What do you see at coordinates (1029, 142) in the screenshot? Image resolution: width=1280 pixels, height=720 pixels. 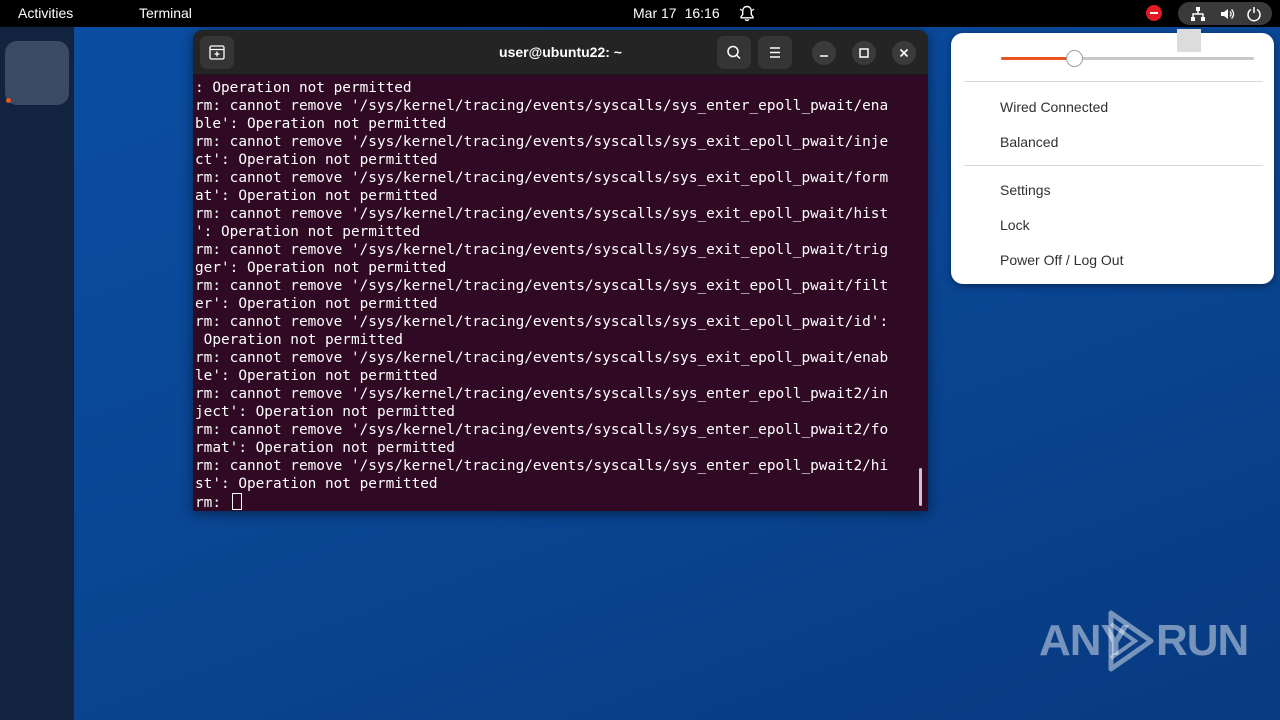 I see `power-mode-item: Balanced` at bounding box center [1029, 142].